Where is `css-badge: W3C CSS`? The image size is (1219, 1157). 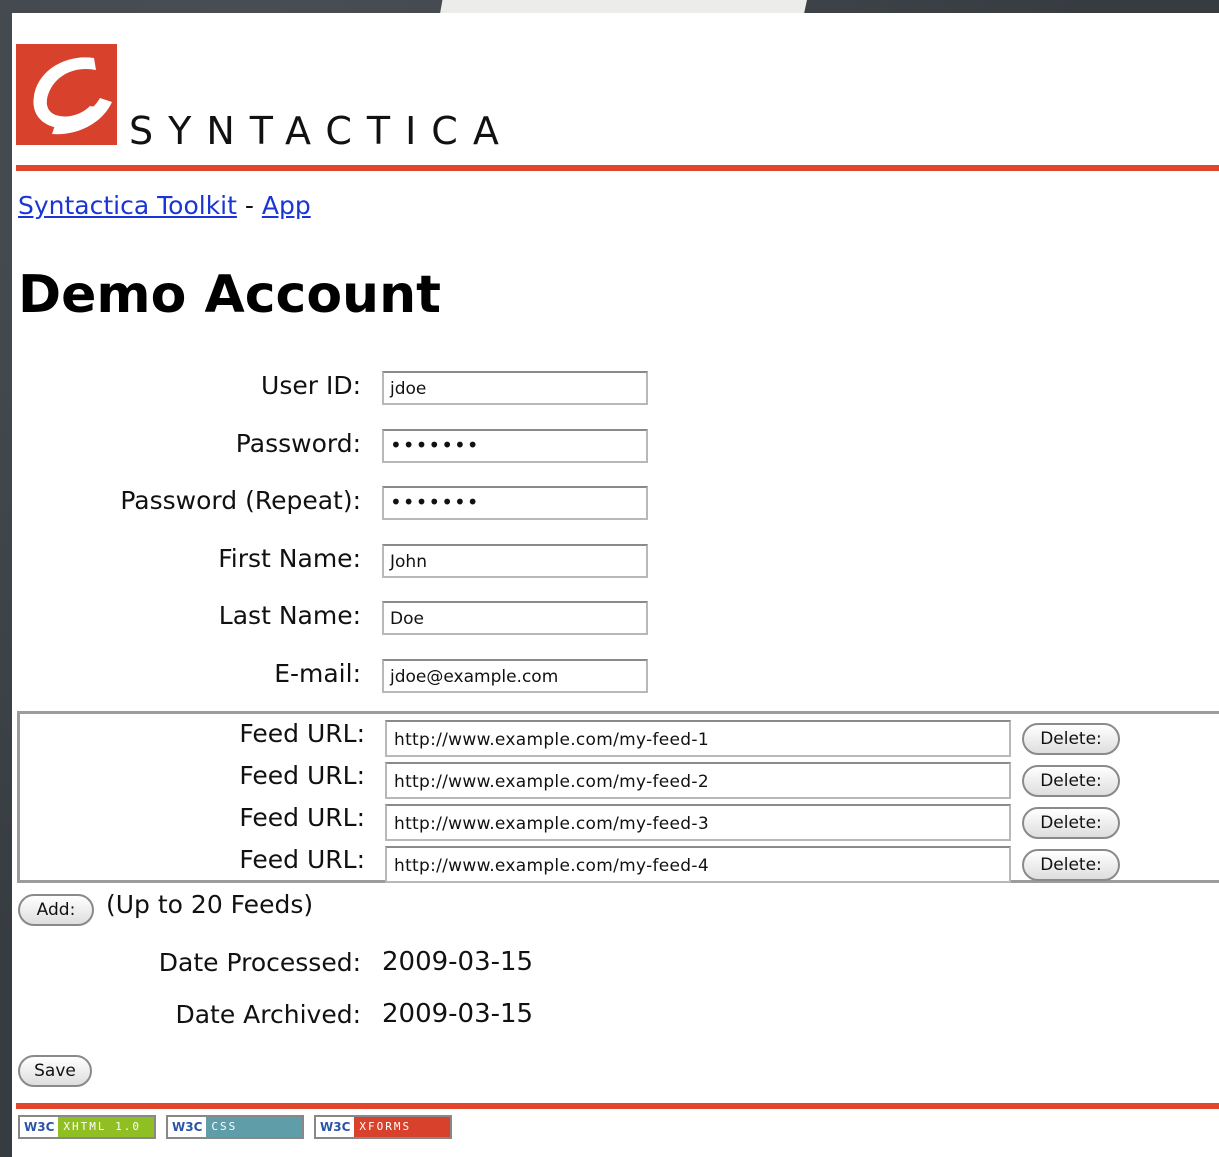 css-badge: W3C CSS is located at coordinates (235, 1127).